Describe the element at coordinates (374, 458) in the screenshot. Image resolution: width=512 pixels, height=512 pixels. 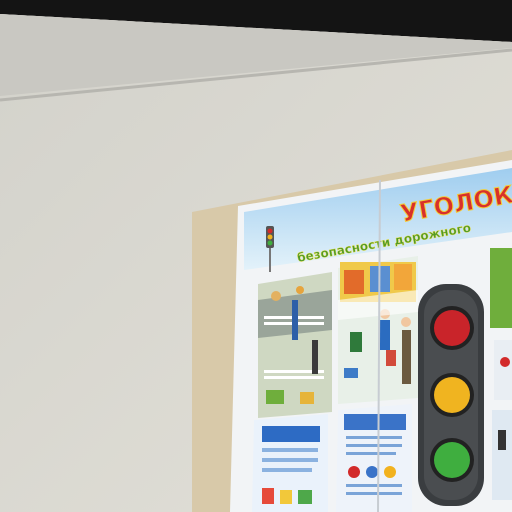
I see `leaflet-middle` at that location.